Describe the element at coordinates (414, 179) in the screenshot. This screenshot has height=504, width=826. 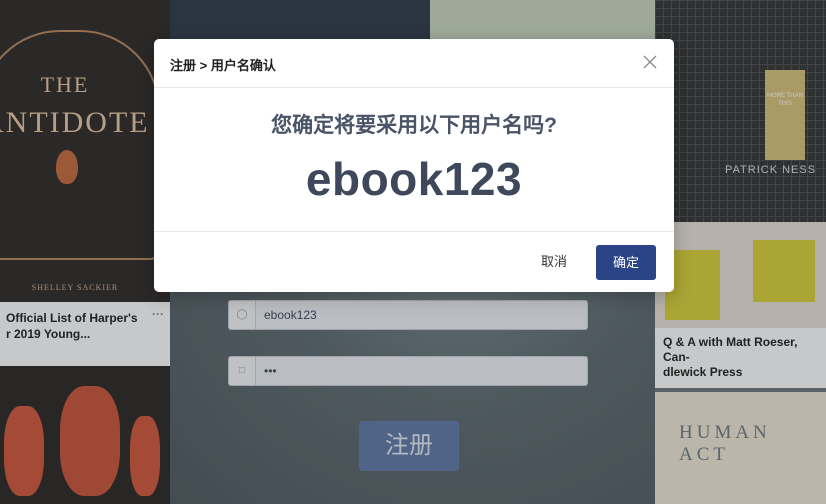
I see `confirm-username: ebook123` at that location.